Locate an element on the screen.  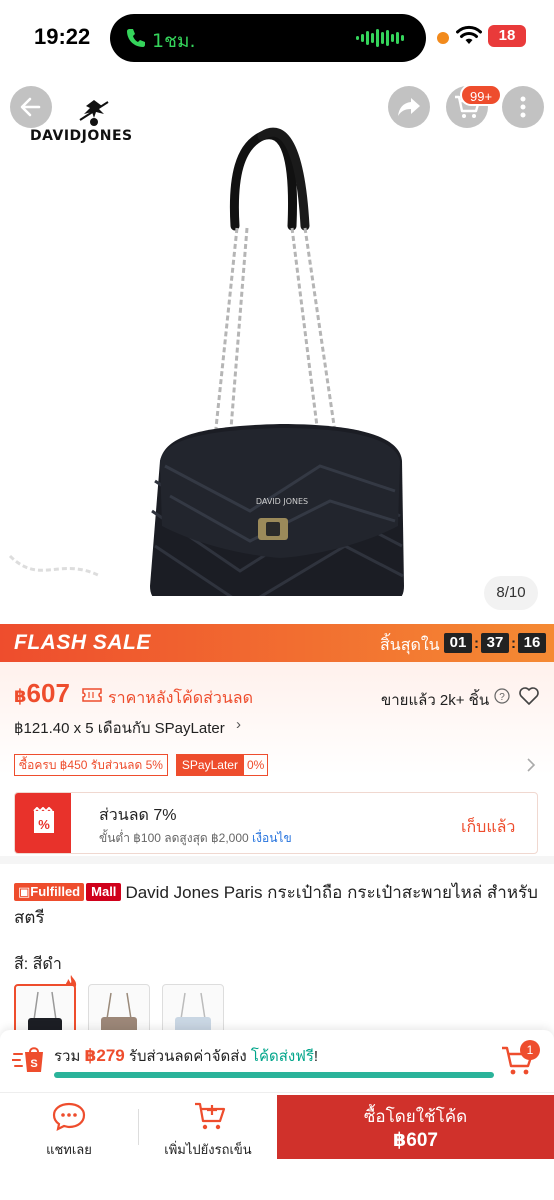
mall-badge: Mall is located at coordinates (104, 892).